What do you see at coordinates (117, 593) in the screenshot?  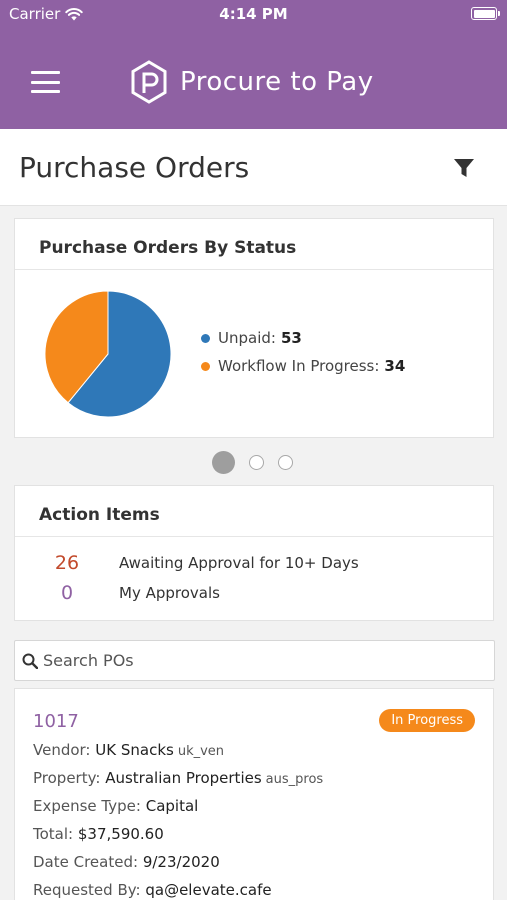 I see `action-item-my-approvals: 0 My Approvals` at bounding box center [117, 593].